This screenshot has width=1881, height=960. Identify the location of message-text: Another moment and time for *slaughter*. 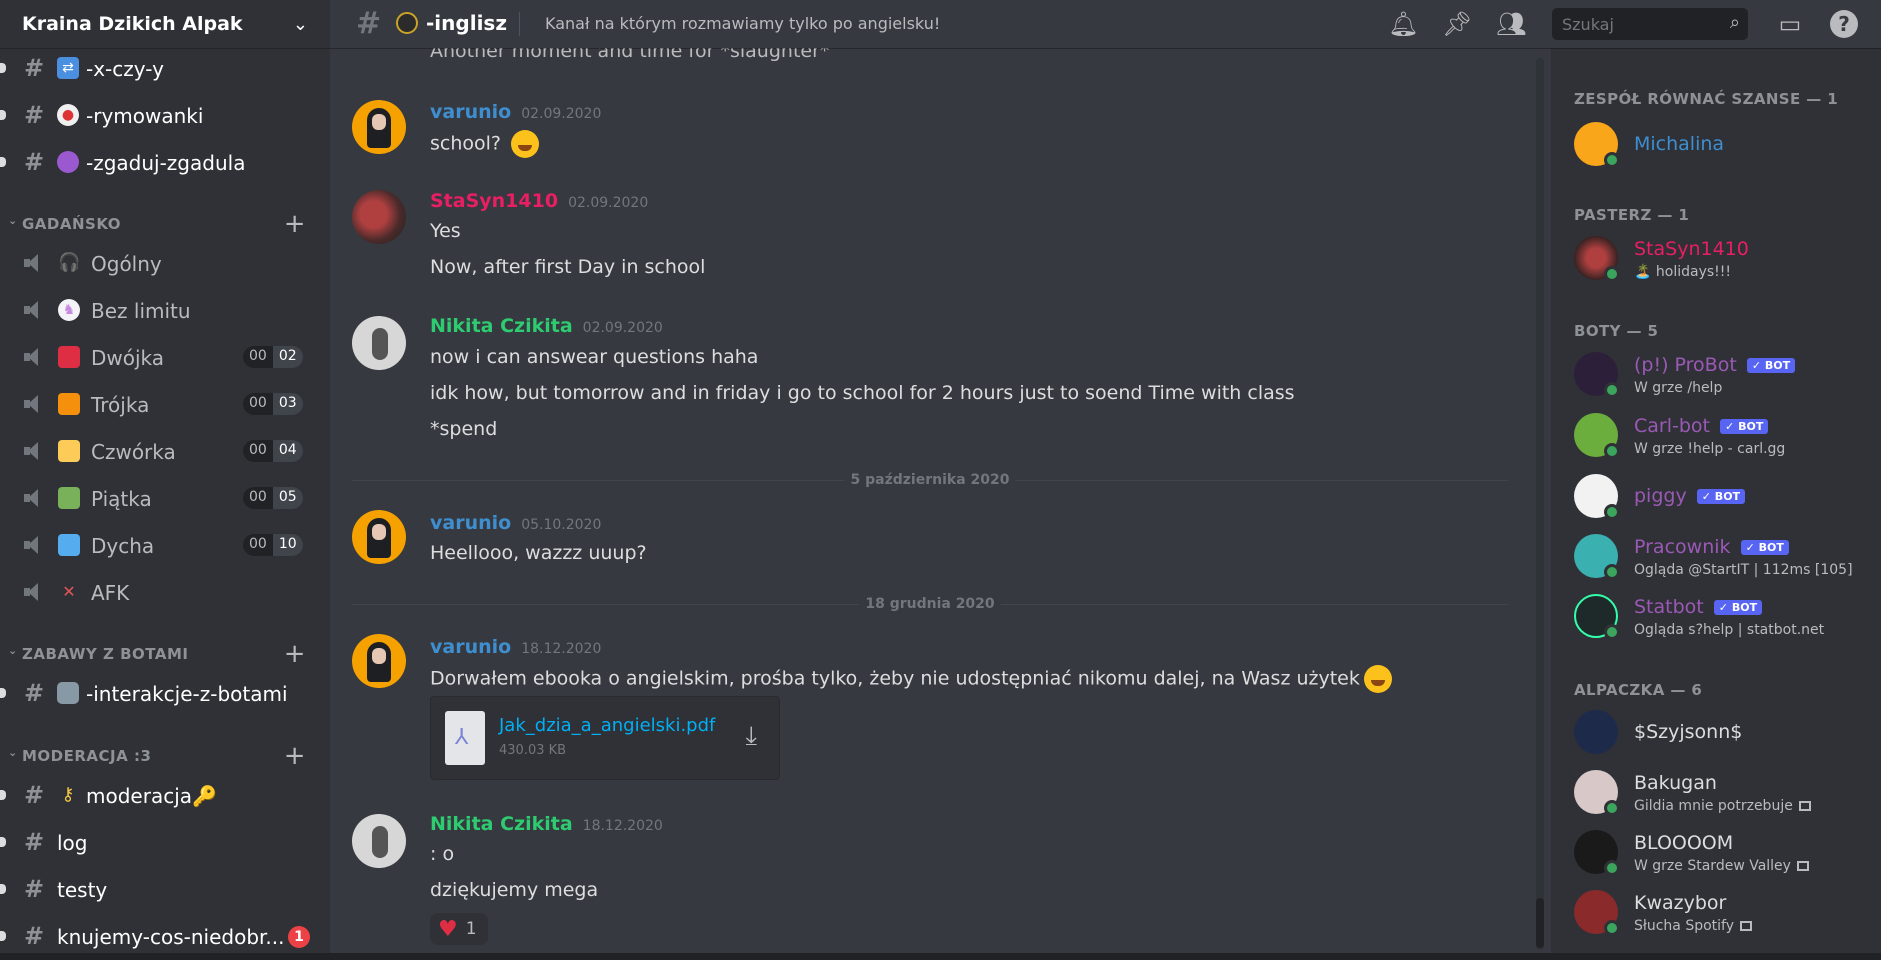
(630, 55).